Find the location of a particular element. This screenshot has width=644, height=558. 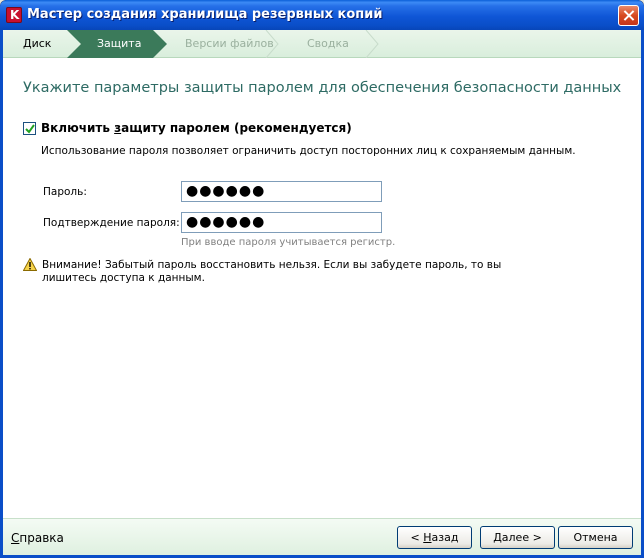

step-summary: Сводка is located at coordinates (328, 43).